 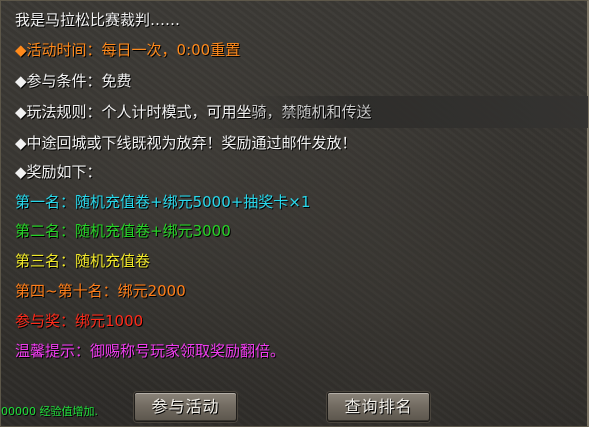 I want to click on reward-fourth-to-tenth: 第四~第十名：绑元2000, so click(x=100, y=291).